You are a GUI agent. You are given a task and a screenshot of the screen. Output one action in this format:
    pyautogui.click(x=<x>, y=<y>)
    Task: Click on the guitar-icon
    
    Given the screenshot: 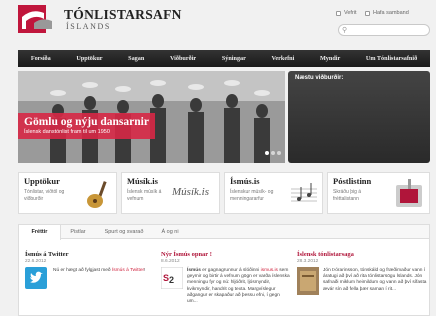 What is the action you would take?
    pyautogui.click(x=97, y=194)
    